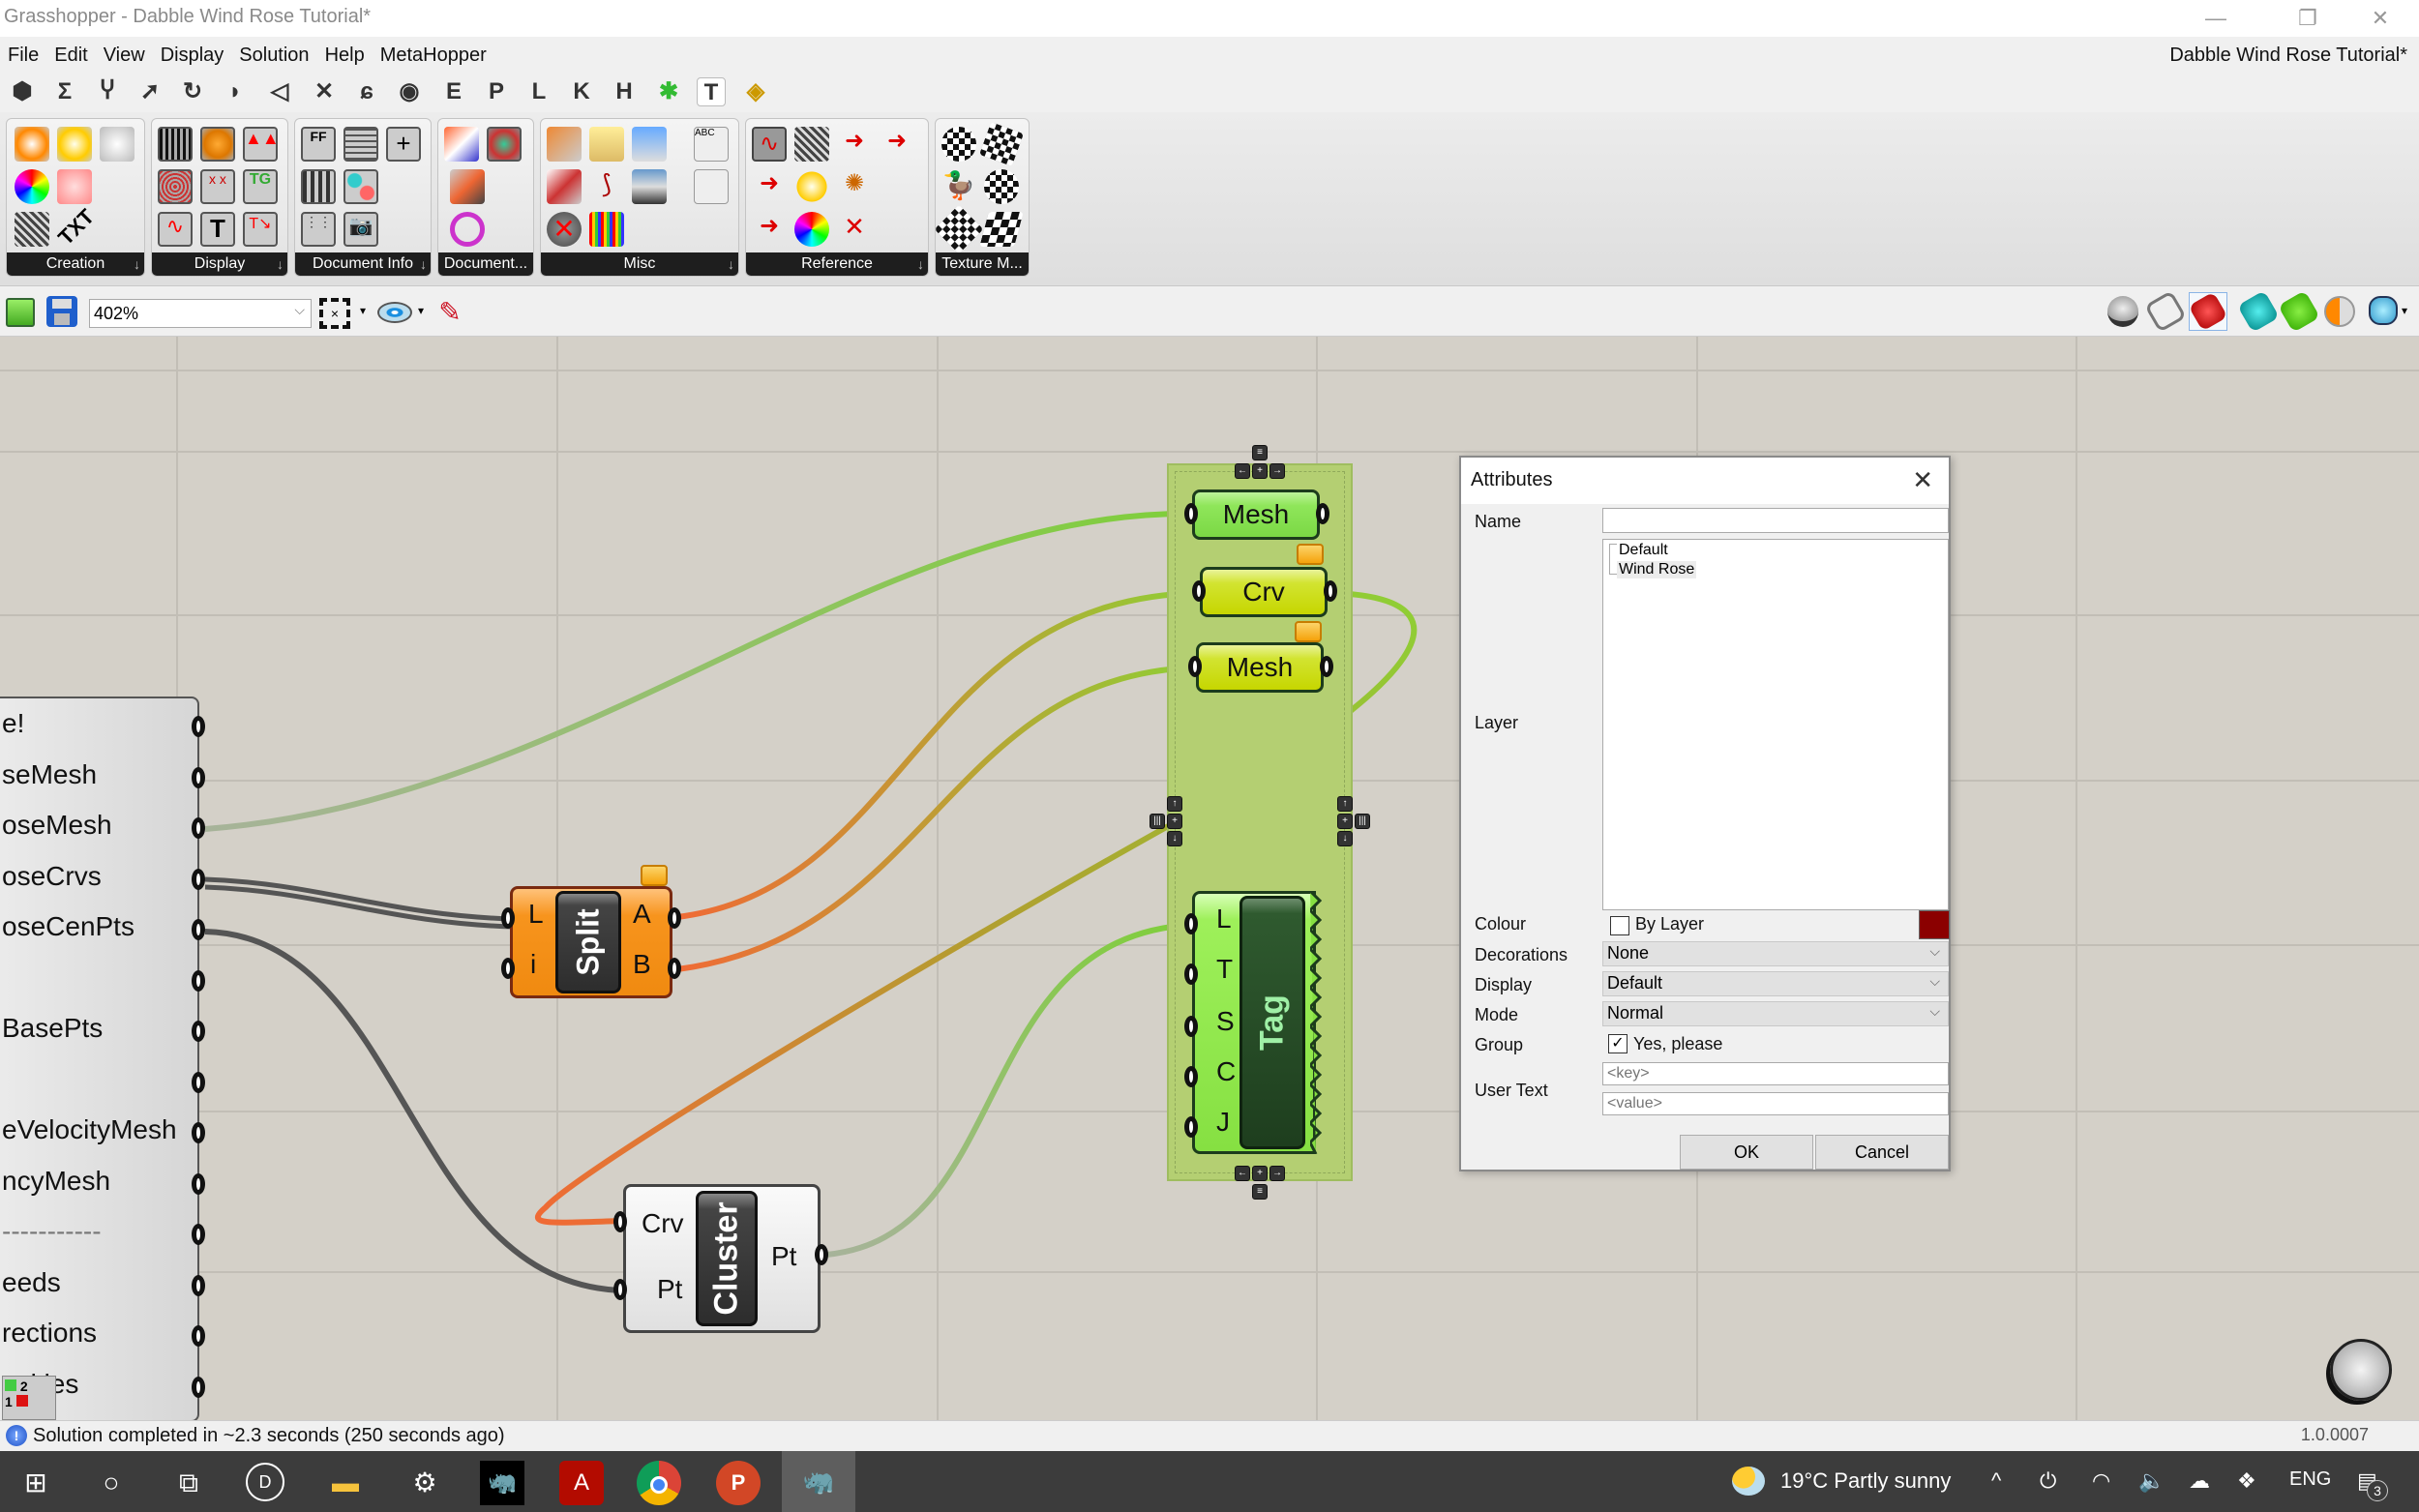 The image size is (2419, 1512). Describe the element at coordinates (334, 314) in the screenshot. I see `zoom-extents-icon: ×` at that location.